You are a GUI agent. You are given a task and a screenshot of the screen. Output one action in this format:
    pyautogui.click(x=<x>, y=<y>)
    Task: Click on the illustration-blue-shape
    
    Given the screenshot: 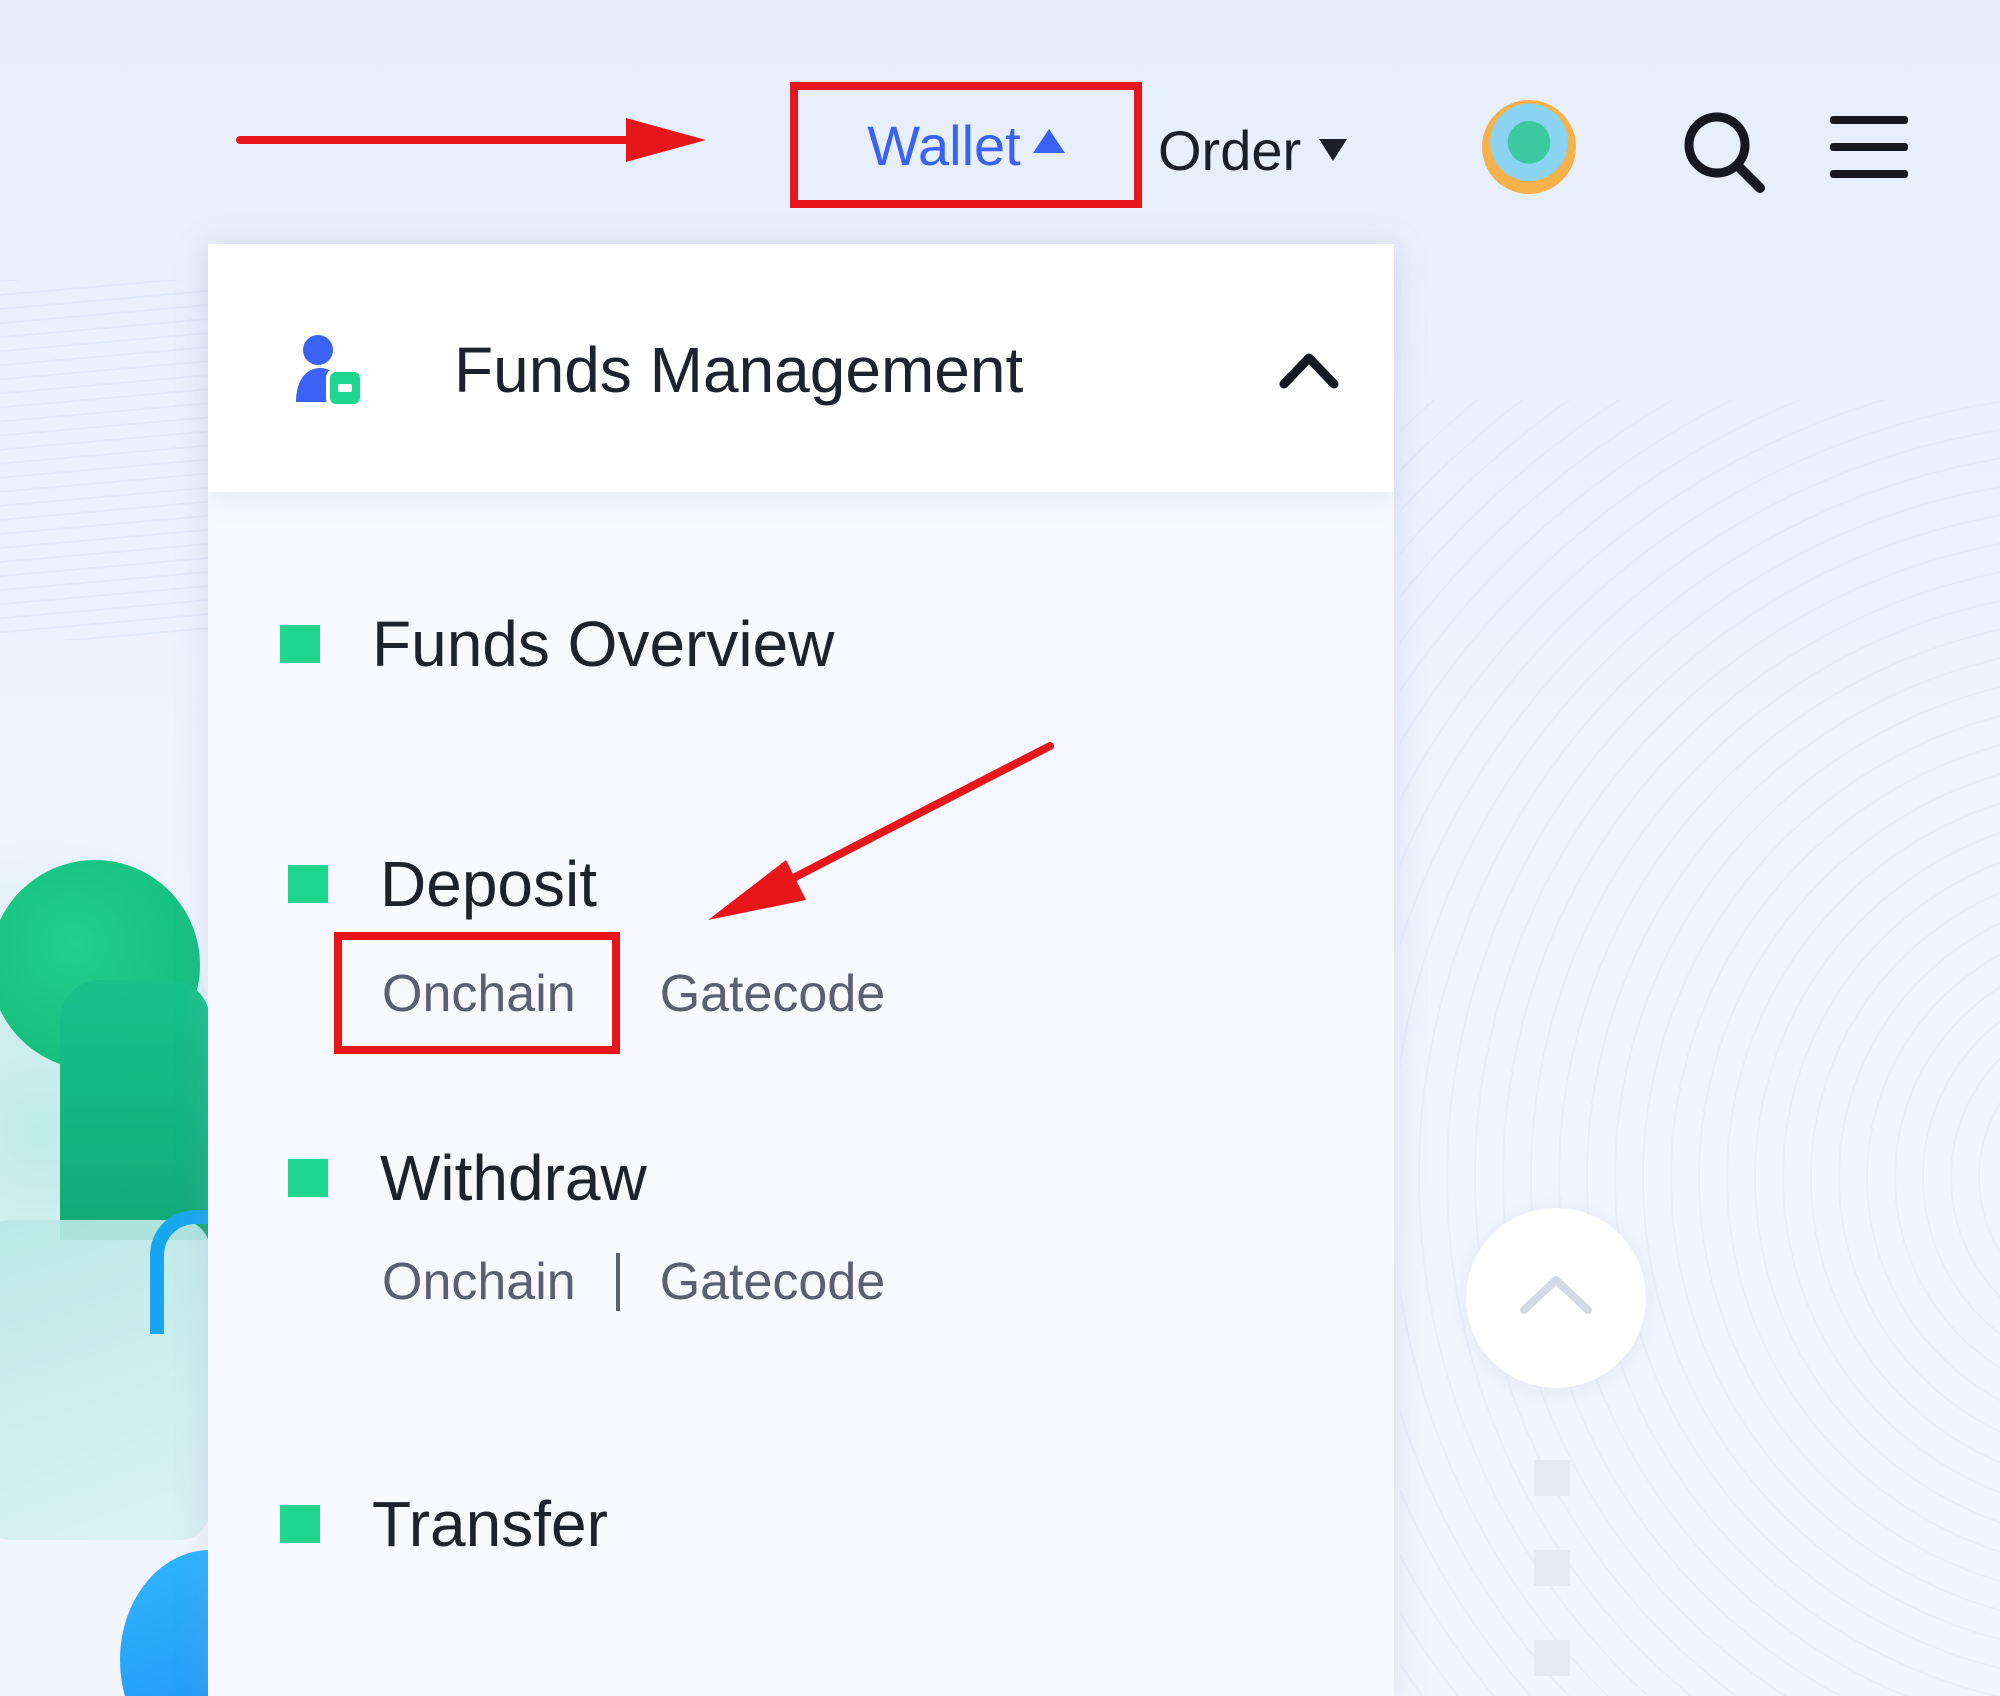 What is the action you would take?
    pyautogui.click(x=165, y=1623)
    